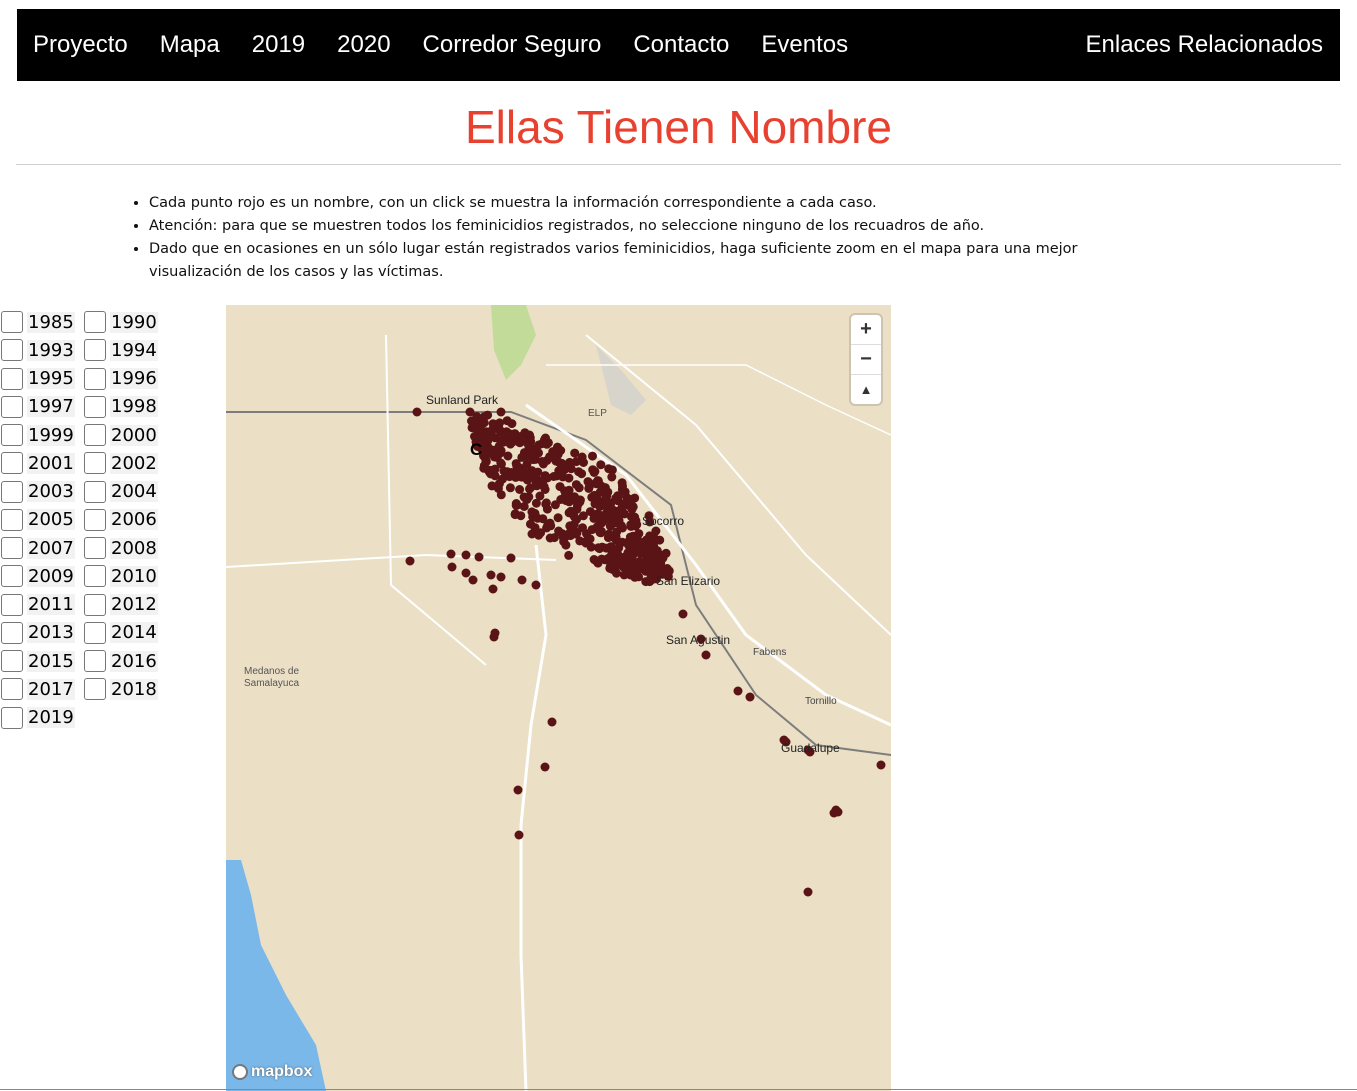  Describe the element at coordinates (121, 576) in the screenshot. I see `year-checkbox-2010: 2010` at that location.